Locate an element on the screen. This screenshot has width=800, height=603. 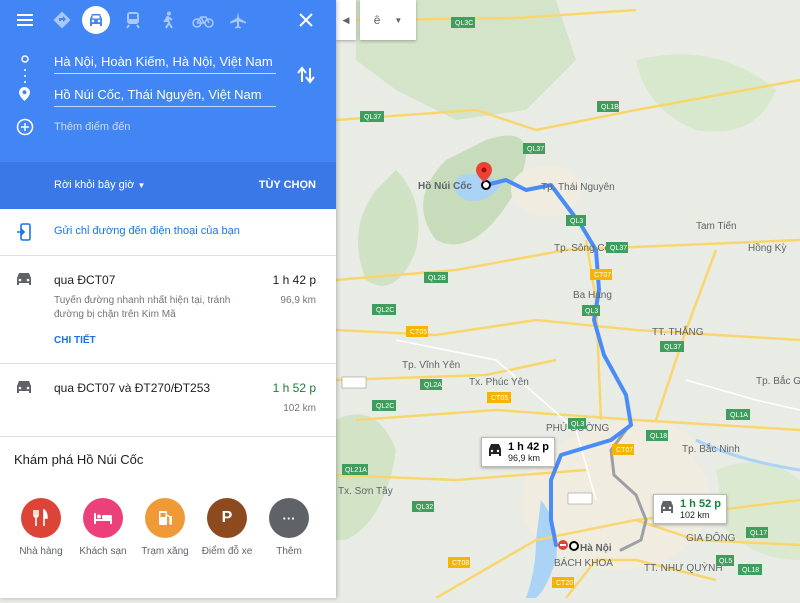
place-label: Tx. Sơn Tây is located at coordinates (365, 491).